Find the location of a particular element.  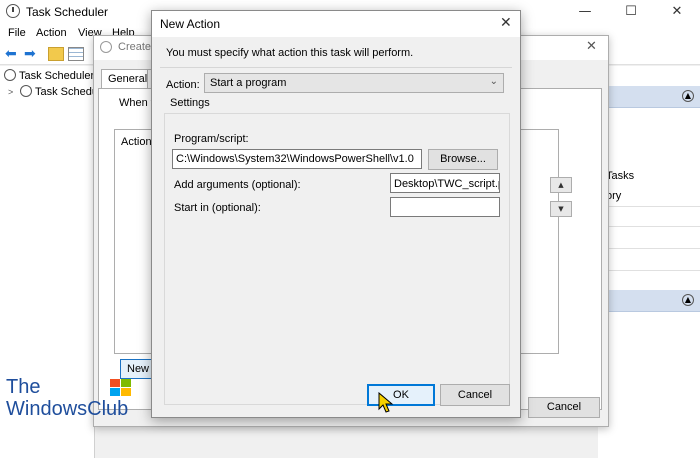

chevron-right-icon: > is located at coordinates (10, 92).